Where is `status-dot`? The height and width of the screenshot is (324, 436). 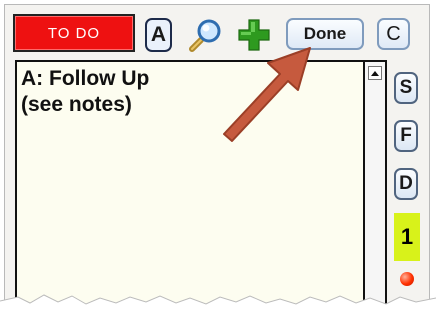
status-dot is located at coordinates (407, 279).